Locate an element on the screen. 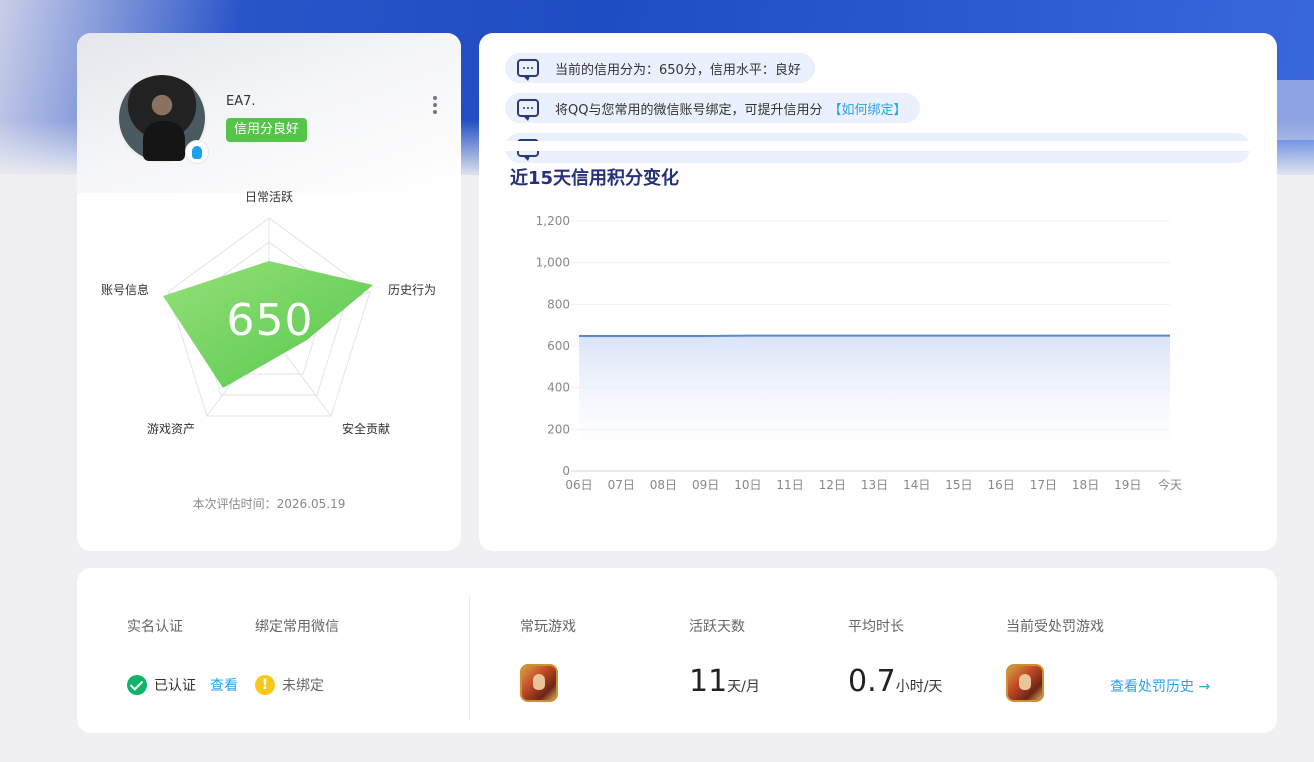 Image resolution: width=1314 pixels, height=762 pixels. y-tick-label: 400 is located at coordinates (558, 388).